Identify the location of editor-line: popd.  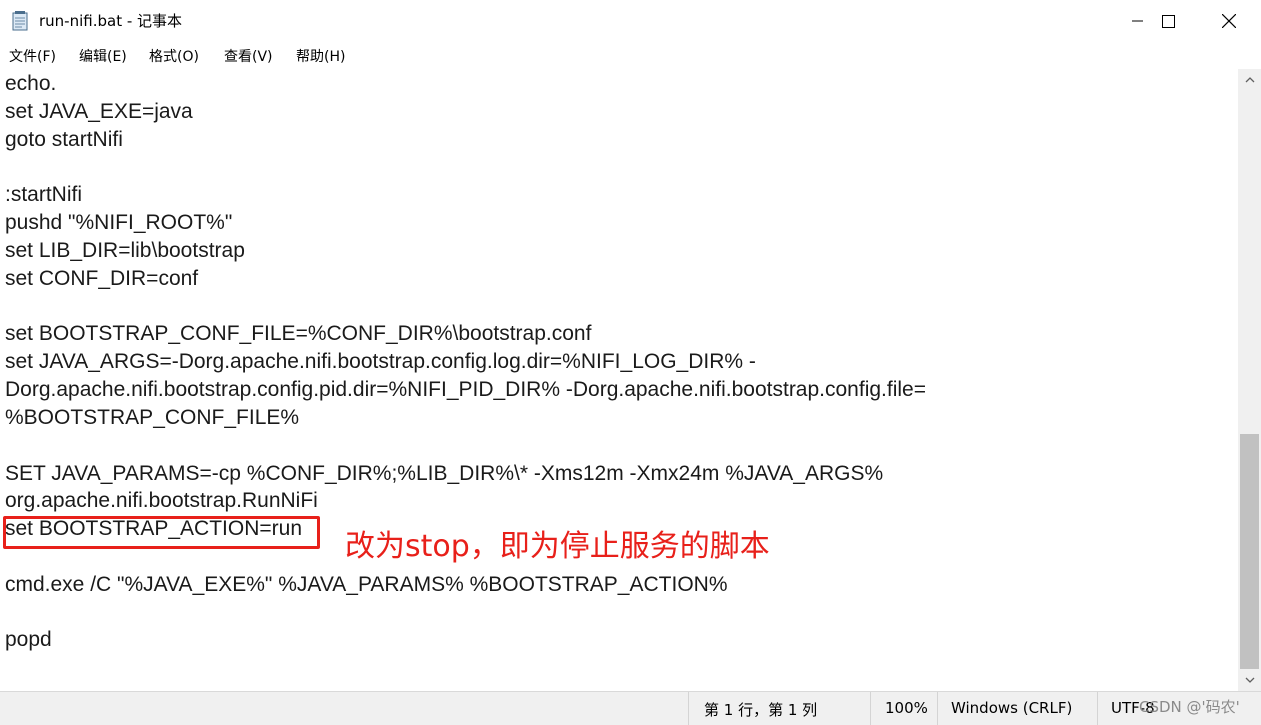
(28, 639).